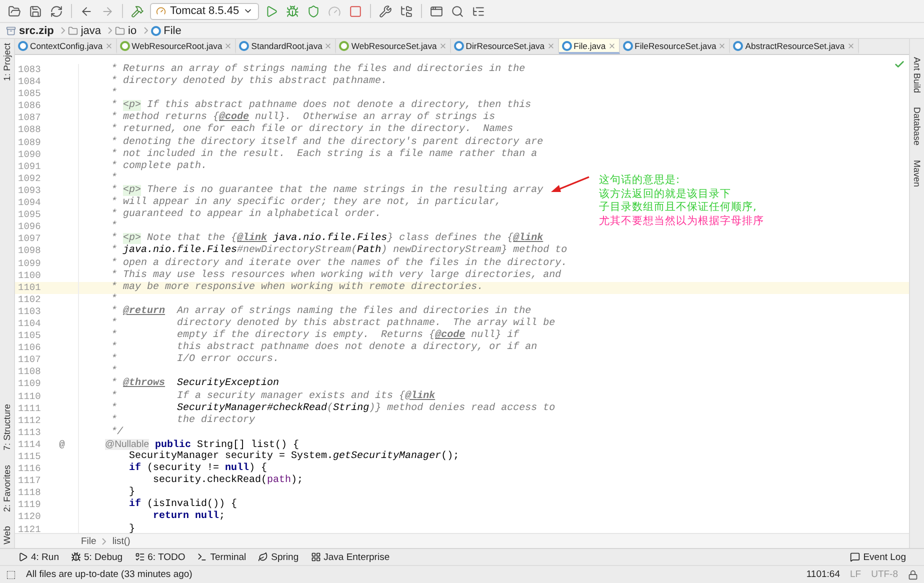 The image size is (924, 583). I want to click on wrench-icon, so click(385, 11).